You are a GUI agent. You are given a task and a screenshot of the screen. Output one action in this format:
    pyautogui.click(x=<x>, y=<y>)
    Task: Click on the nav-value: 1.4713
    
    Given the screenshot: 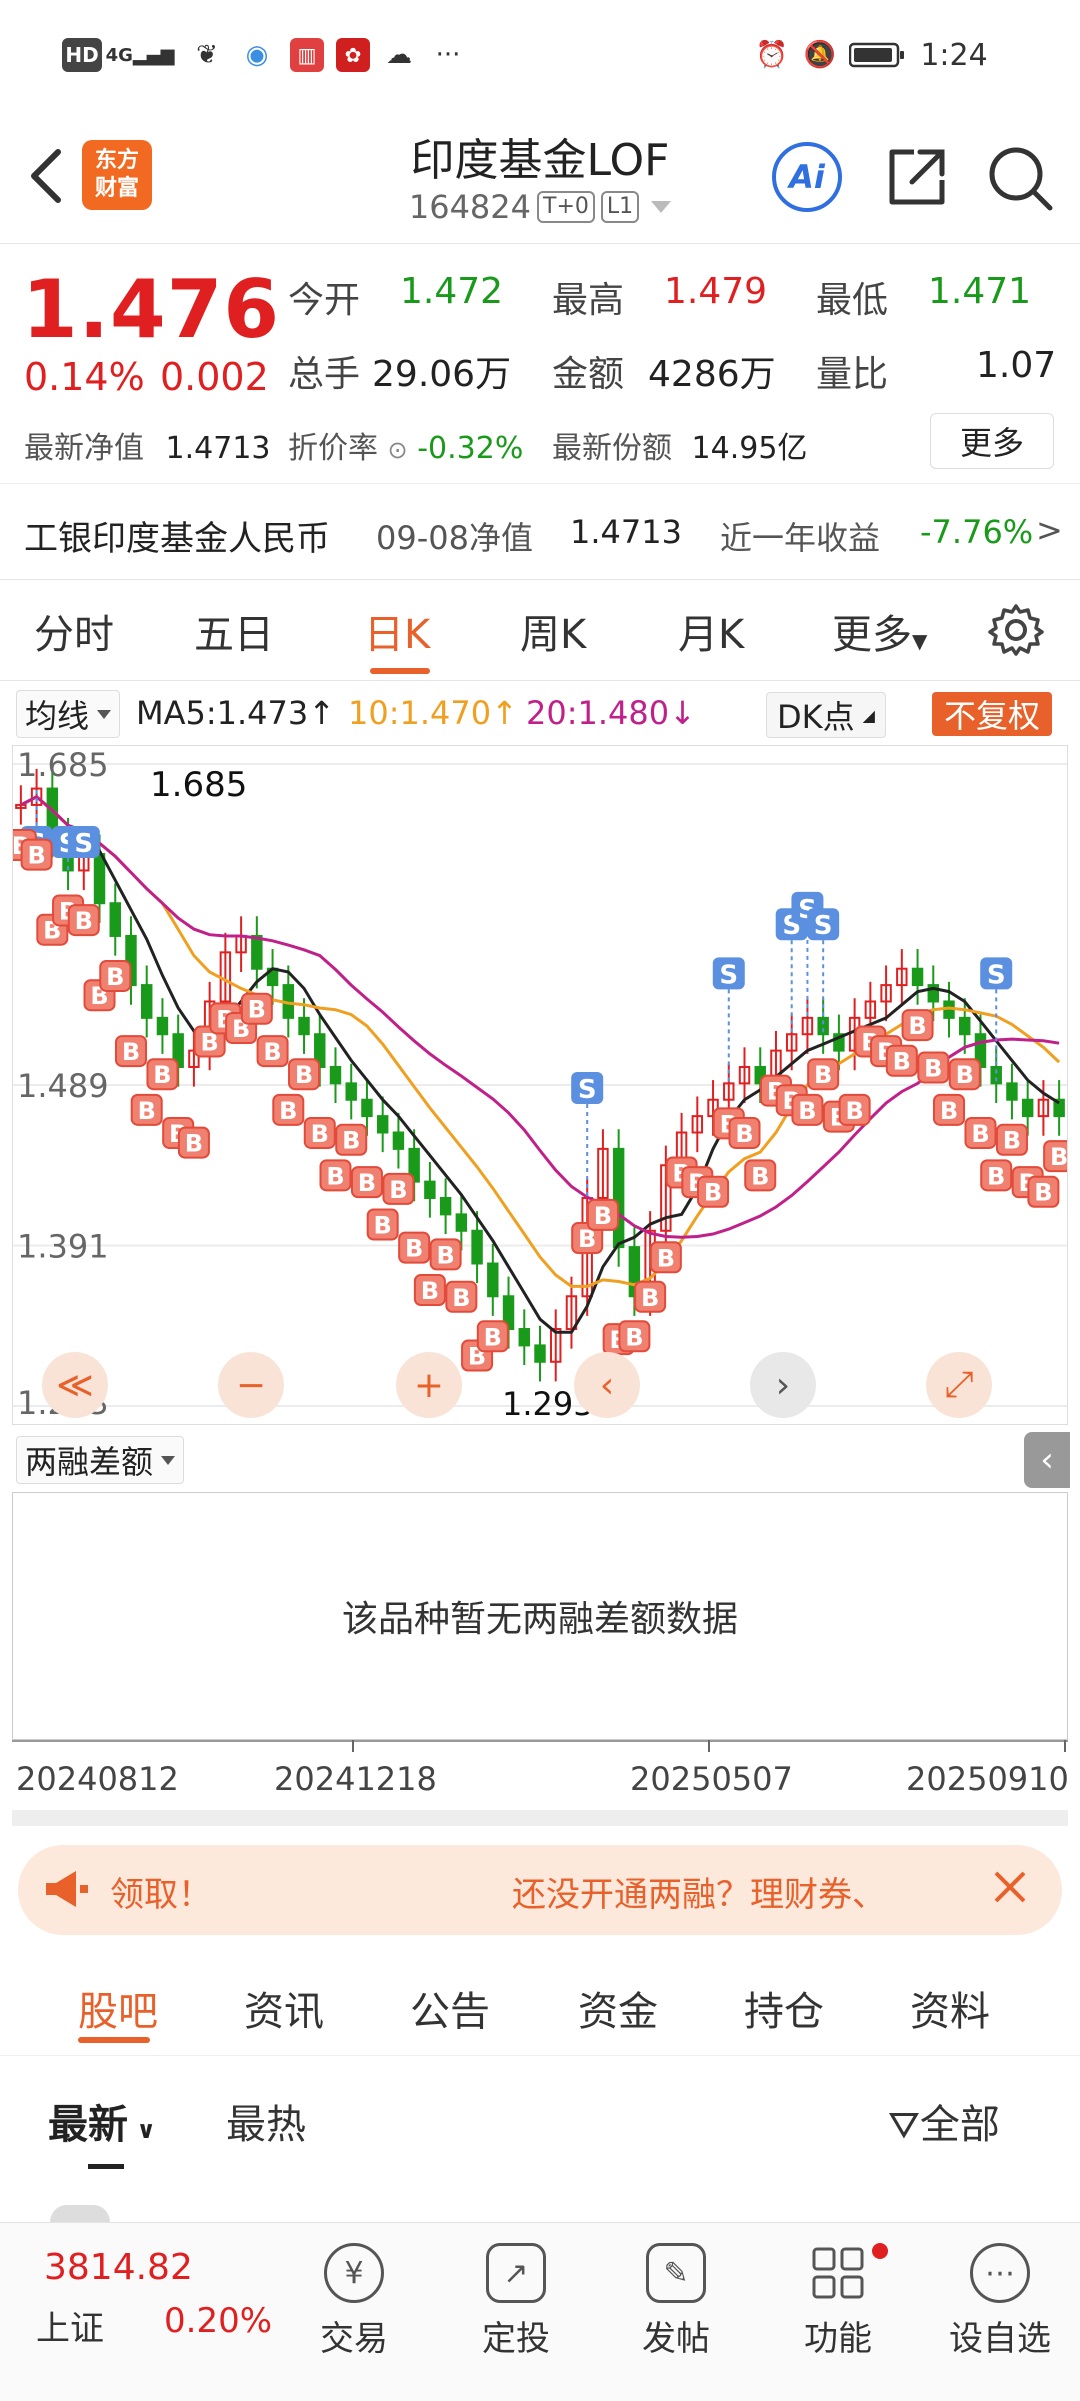 What is the action you would take?
    pyautogui.click(x=218, y=448)
    